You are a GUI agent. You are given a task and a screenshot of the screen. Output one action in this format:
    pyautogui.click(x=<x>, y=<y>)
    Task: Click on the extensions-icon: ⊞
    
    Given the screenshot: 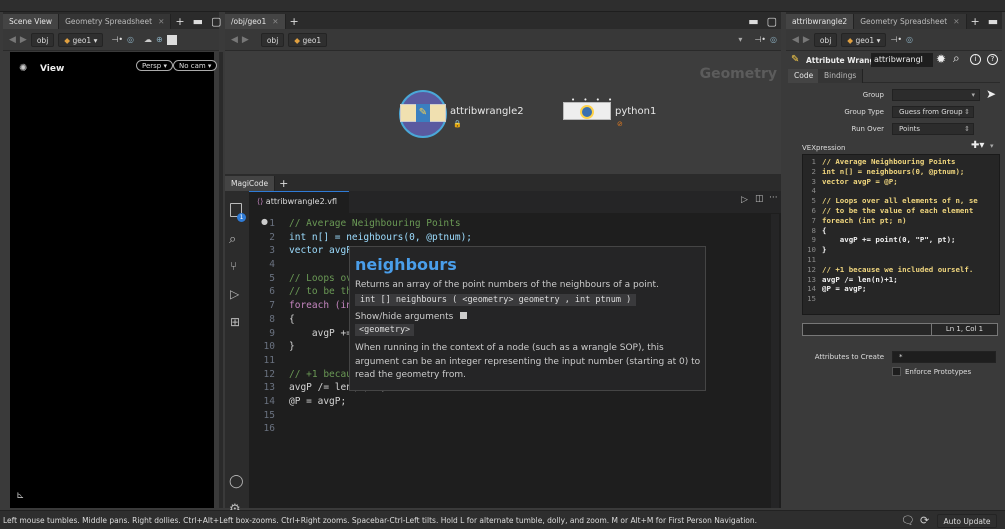 What is the action you would take?
    pyautogui.click(x=235, y=322)
    